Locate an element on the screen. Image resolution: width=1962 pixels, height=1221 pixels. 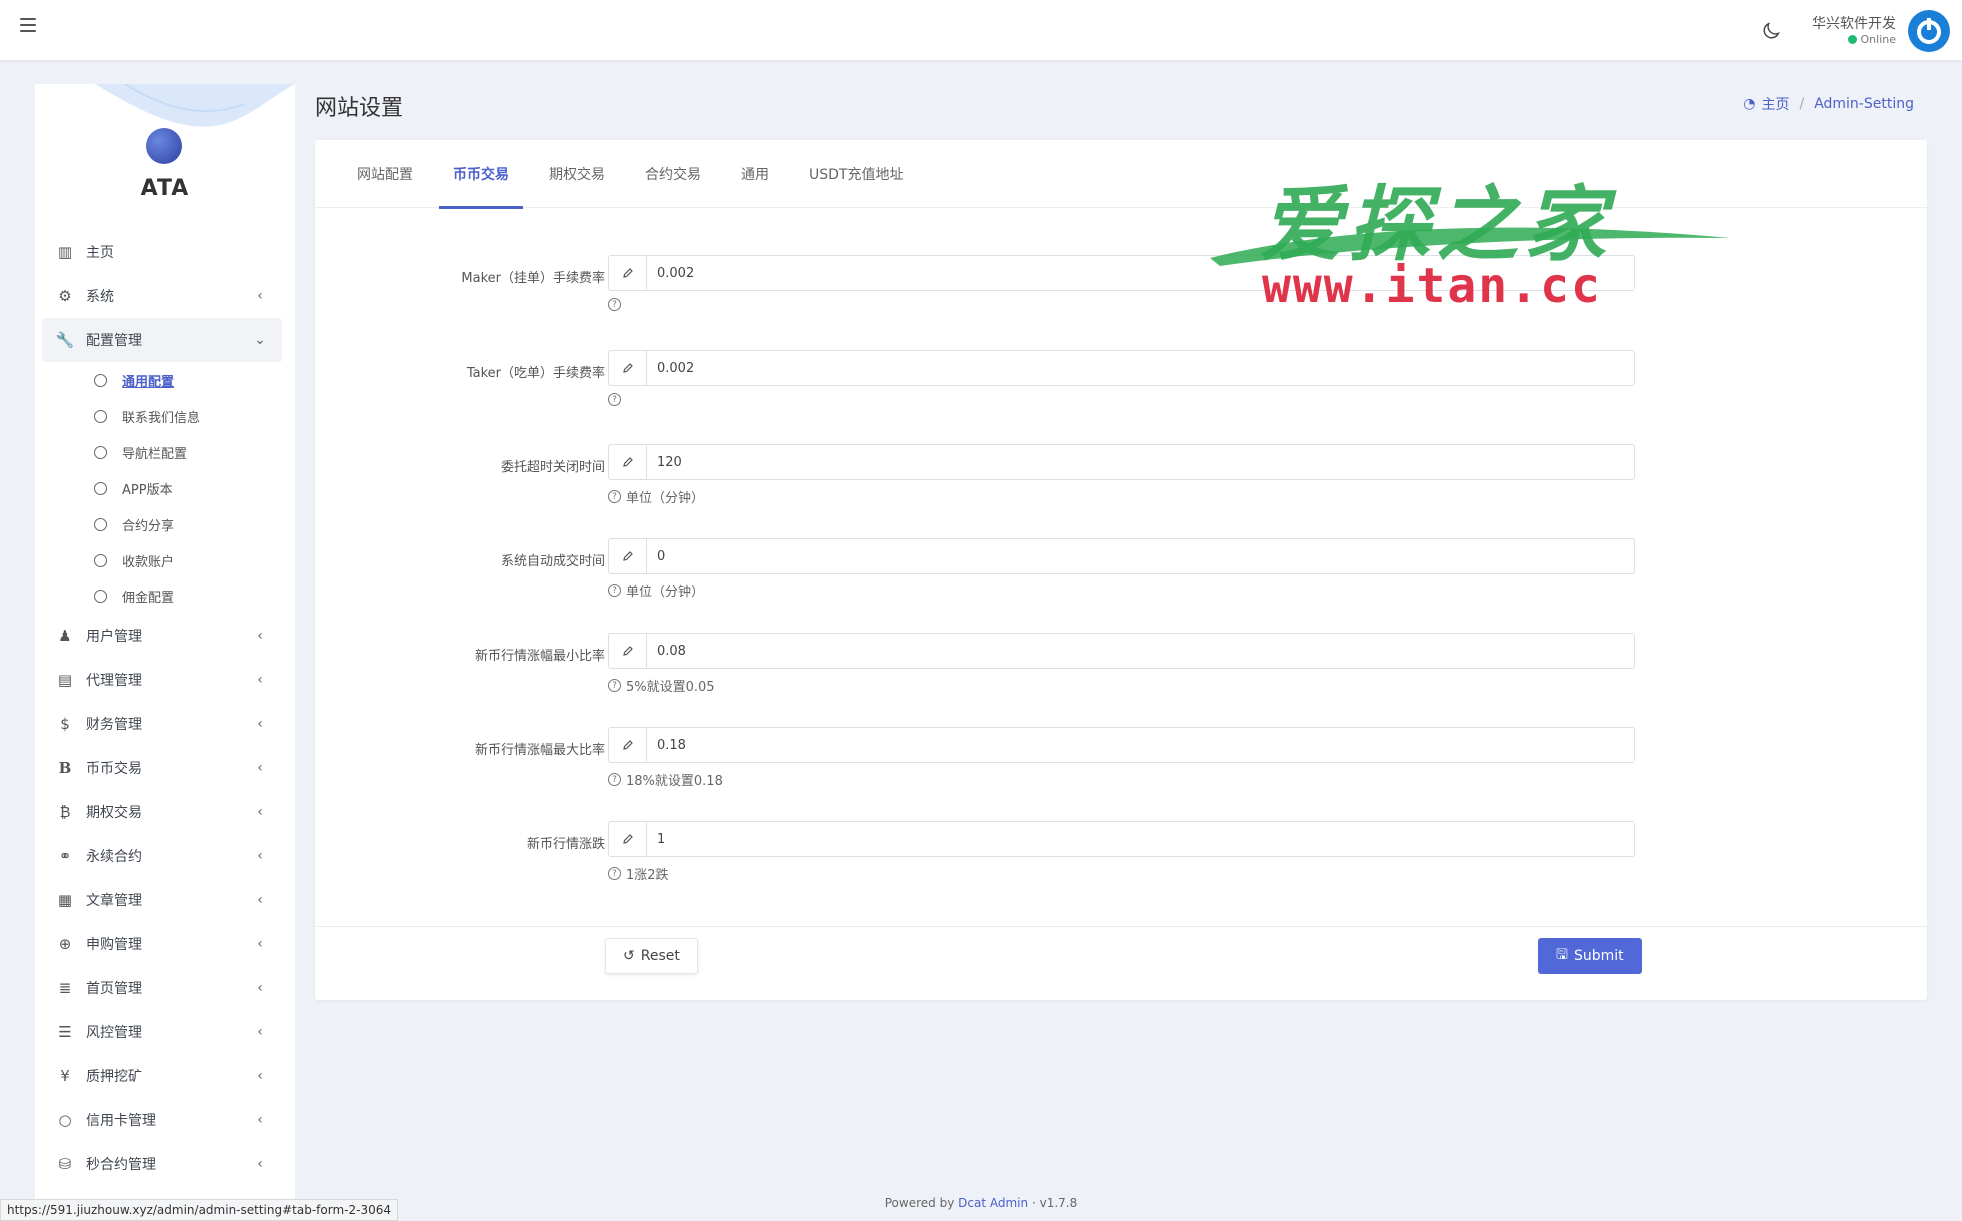
sub-item-general-config: 通用配置 is located at coordinates (162, 380).